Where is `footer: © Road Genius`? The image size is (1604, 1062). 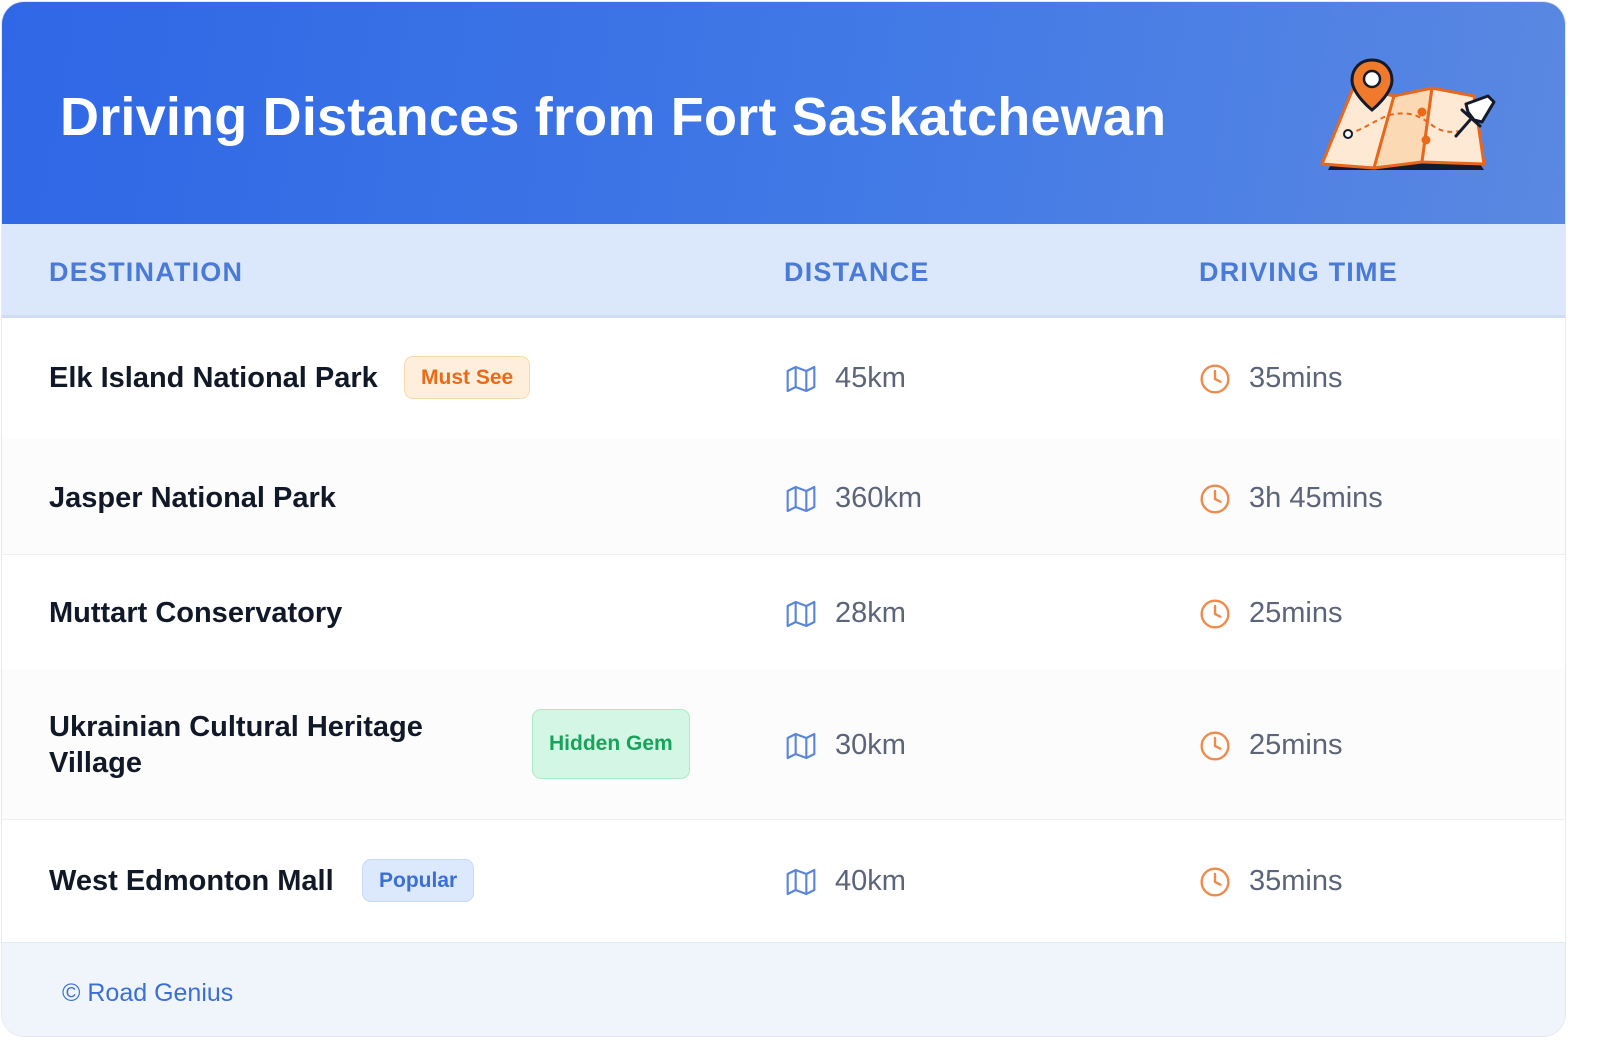 footer: © Road Genius is located at coordinates (783, 989).